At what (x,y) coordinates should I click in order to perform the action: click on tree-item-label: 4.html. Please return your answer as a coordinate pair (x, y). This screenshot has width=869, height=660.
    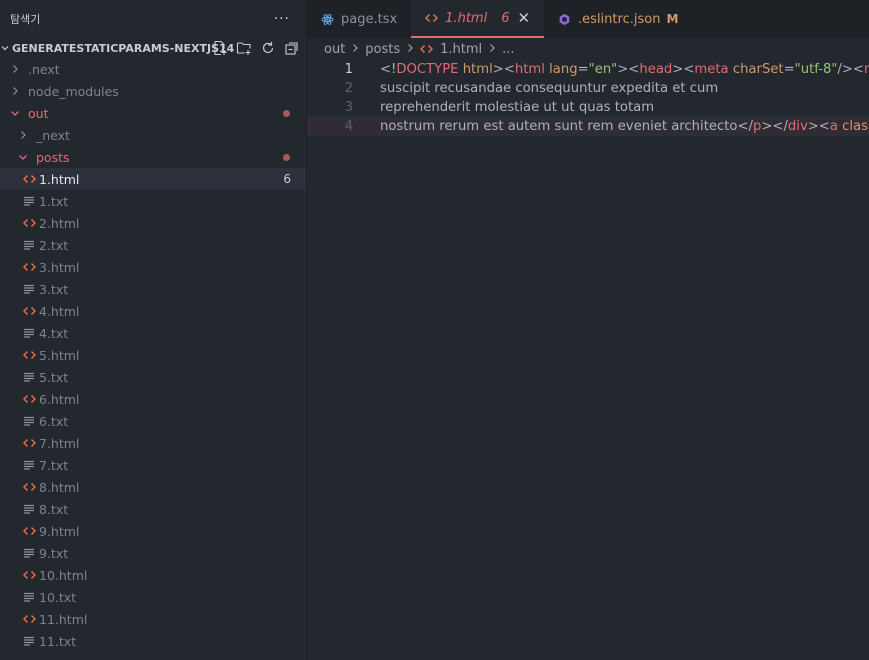
    Looking at the image, I should click on (59, 311).